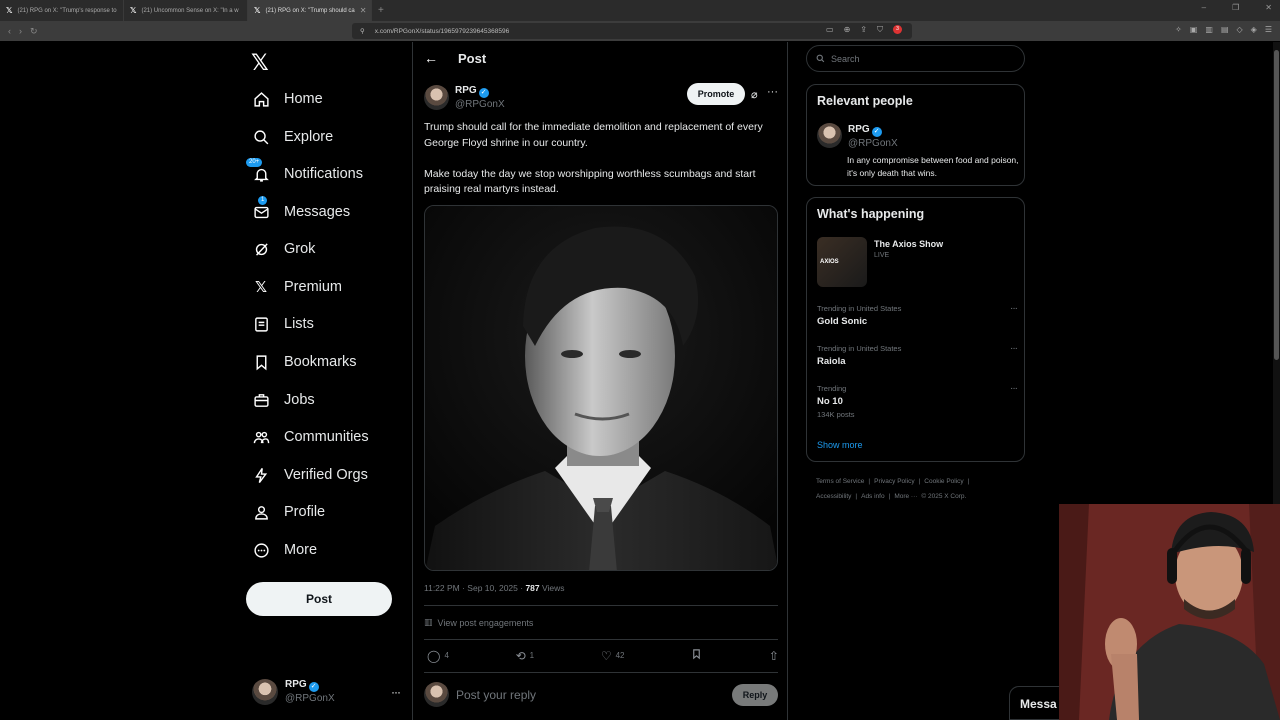 Image resolution: width=1280 pixels, height=720 pixels. Describe the element at coordinates (840, 481) in the screenshot. I see `footer-link: Terms of Service` at that location.